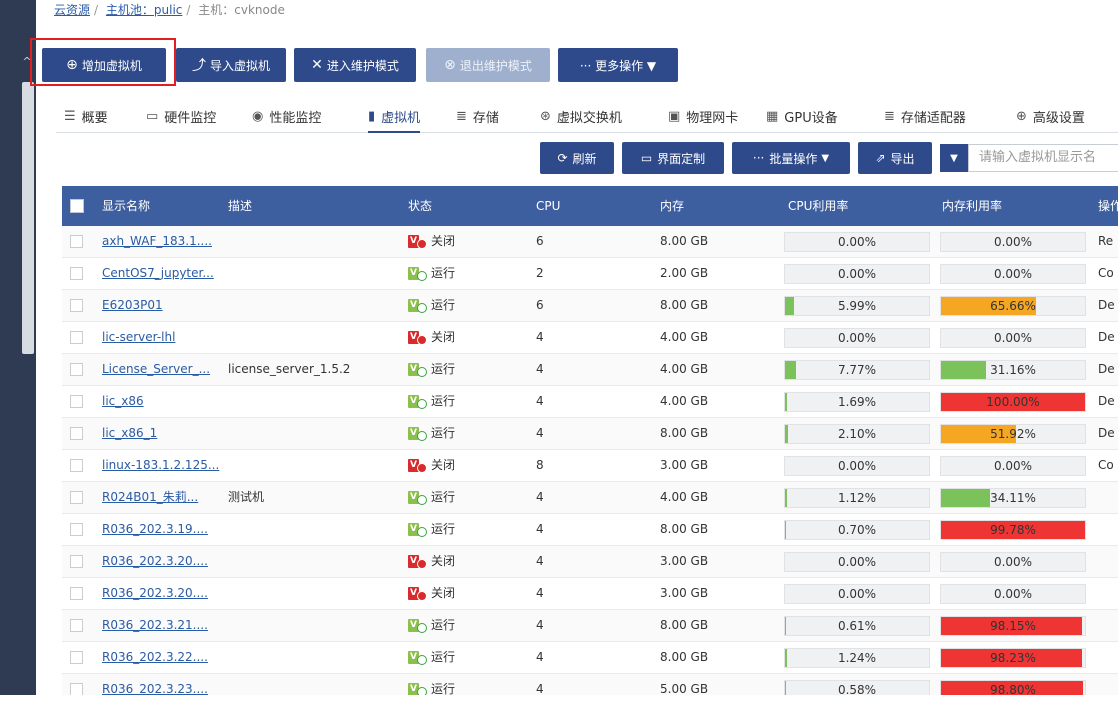 The height and width of the screenshot is (701, 1118). I want to click on refresh-button: ⟳ 刷新, so click(577, 158).